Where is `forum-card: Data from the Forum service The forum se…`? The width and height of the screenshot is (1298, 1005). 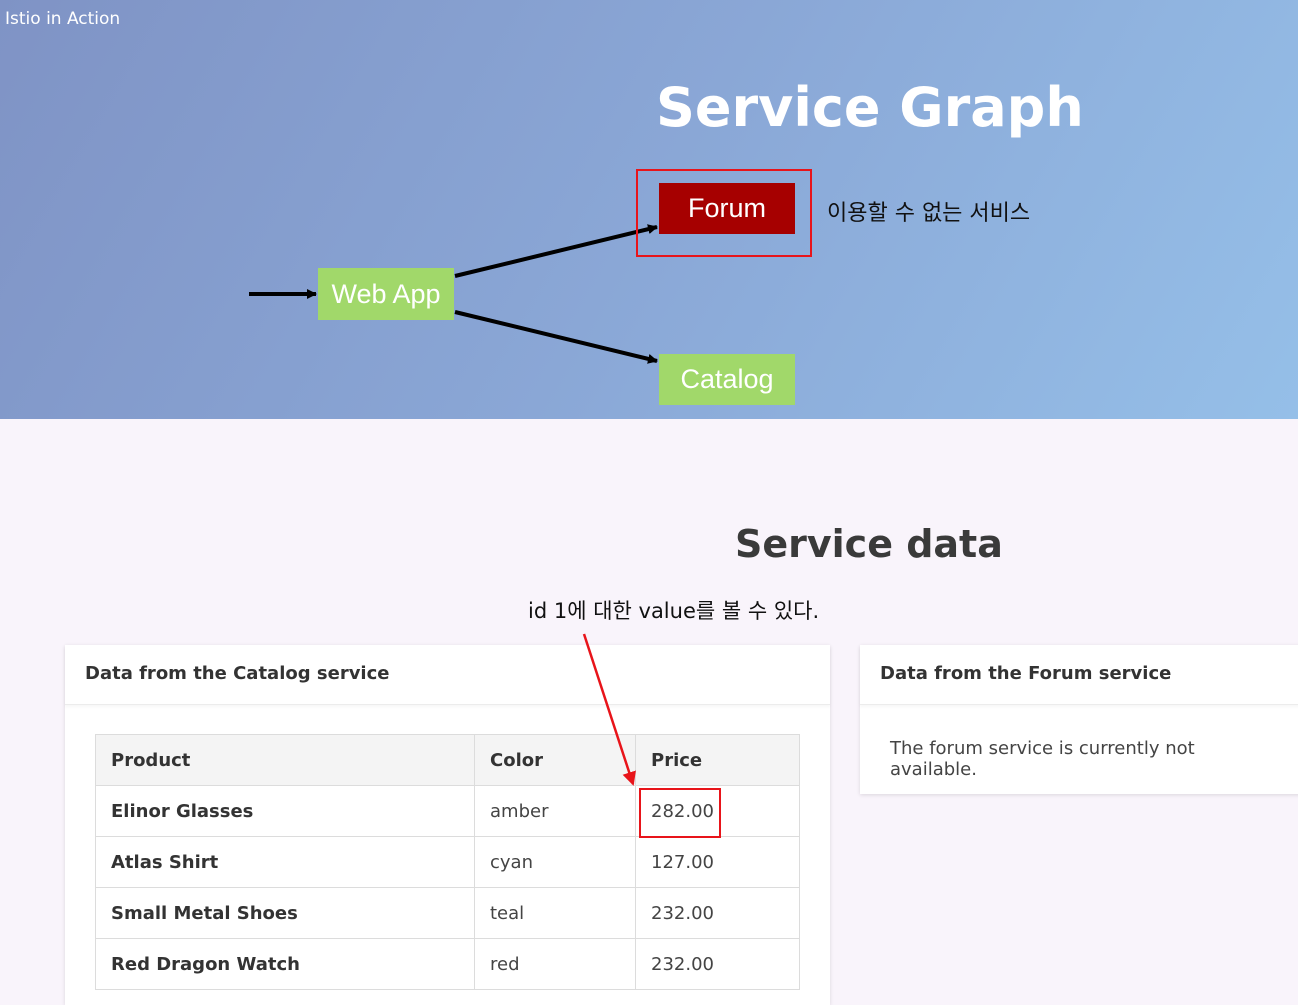
forum-card: Data from the Forum service The forum se… is located at coordinates (1079, 719).